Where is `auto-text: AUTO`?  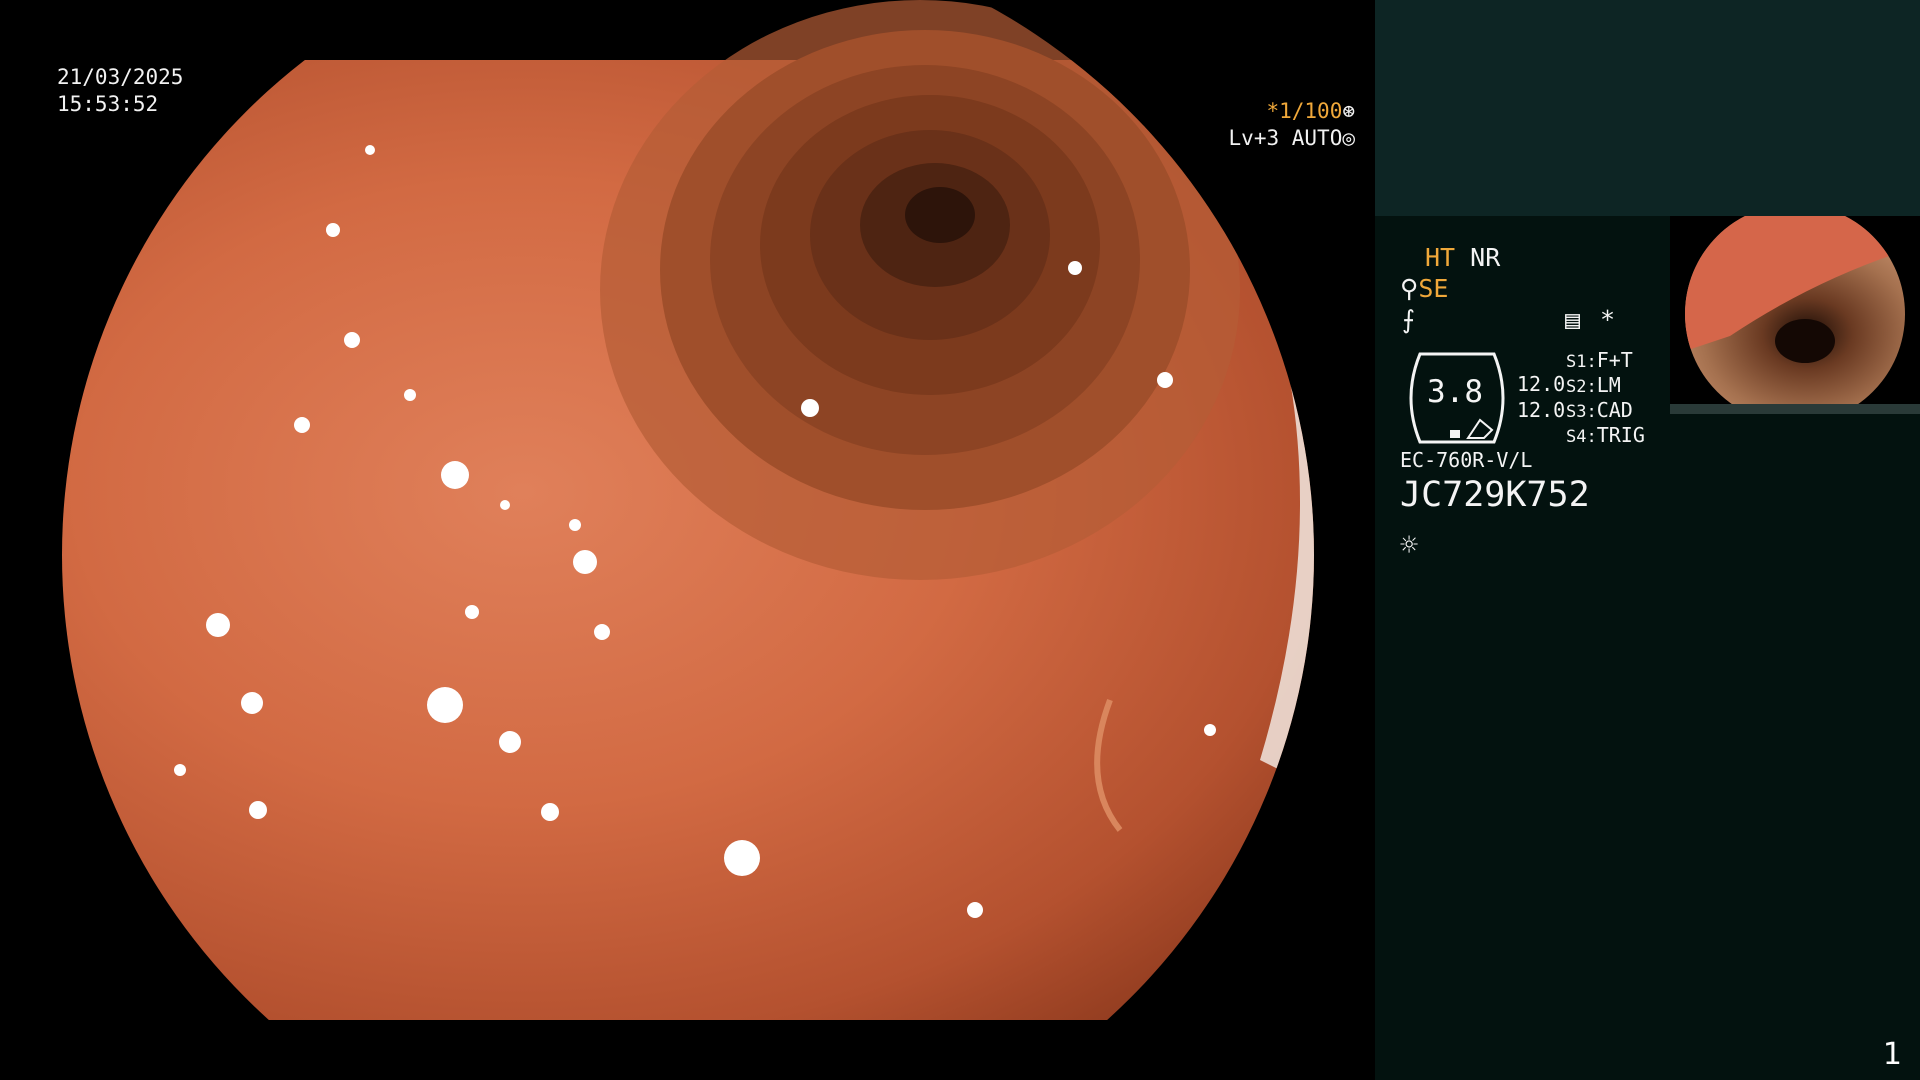 auto-text: AUTO is located at coordinates (1317, 138).